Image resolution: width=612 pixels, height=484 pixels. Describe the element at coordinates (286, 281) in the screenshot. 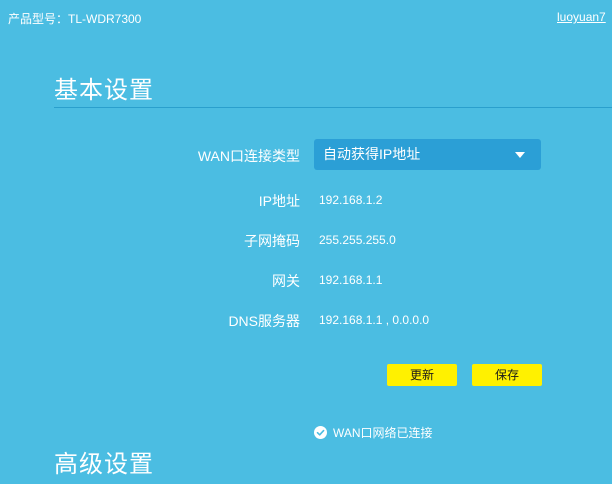

I see `gateway-label: 网关` at that location.